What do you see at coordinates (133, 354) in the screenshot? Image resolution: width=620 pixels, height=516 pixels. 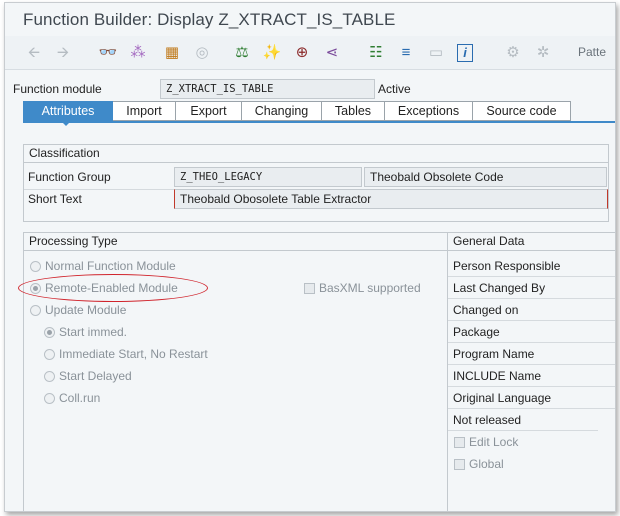 I see `immediate-start-no-restart-label: Immediate Start, No Restart` at bounding box center [133, 354].